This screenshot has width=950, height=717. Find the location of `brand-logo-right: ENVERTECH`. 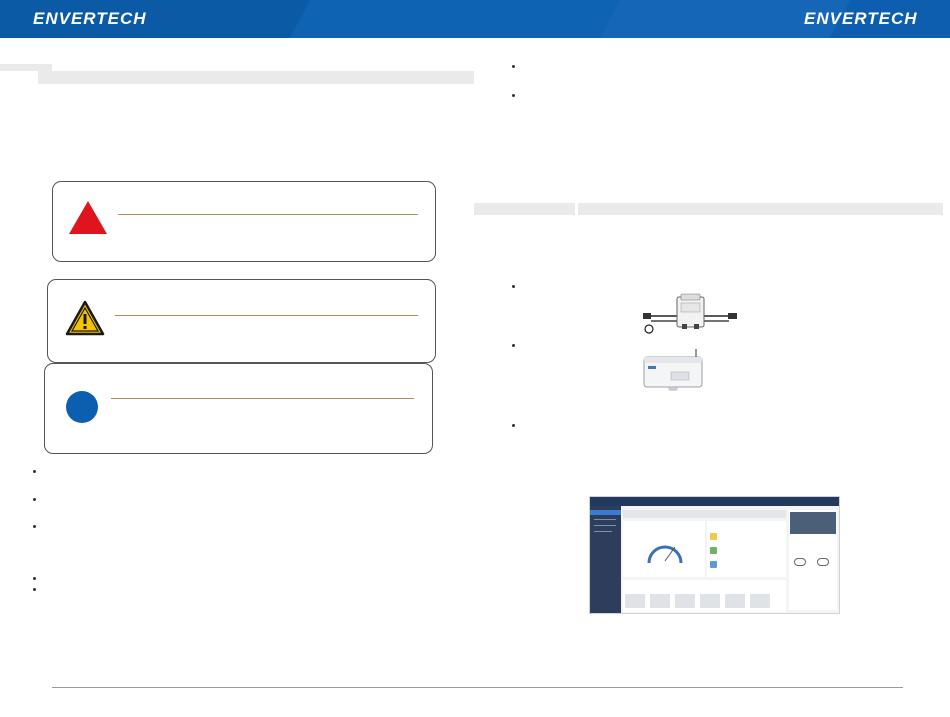

brand-logo-right: ENVERTECH is located at coordinates (861, 18).